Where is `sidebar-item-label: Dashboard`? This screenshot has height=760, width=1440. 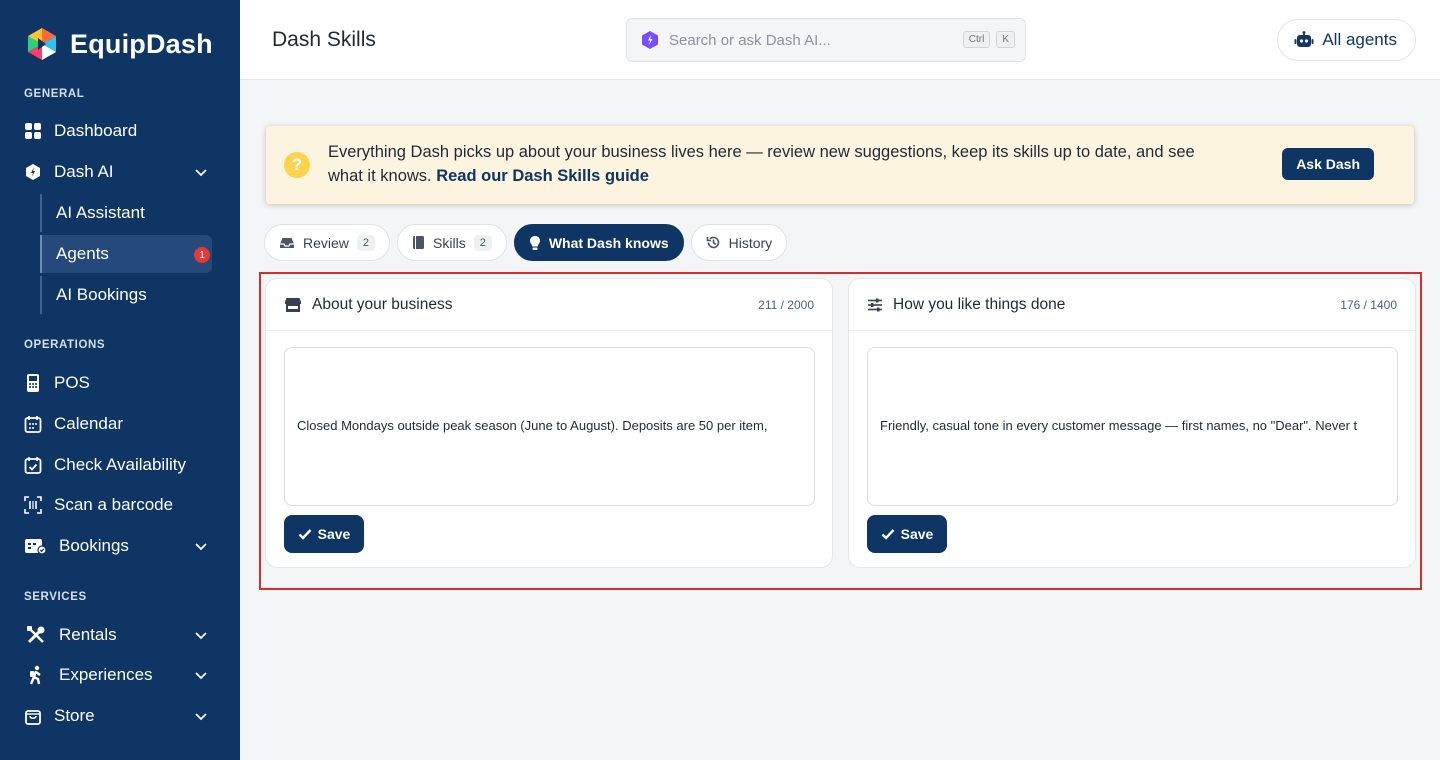
sidebar-item-label: Dashboard is located at coordinates (96, 130).